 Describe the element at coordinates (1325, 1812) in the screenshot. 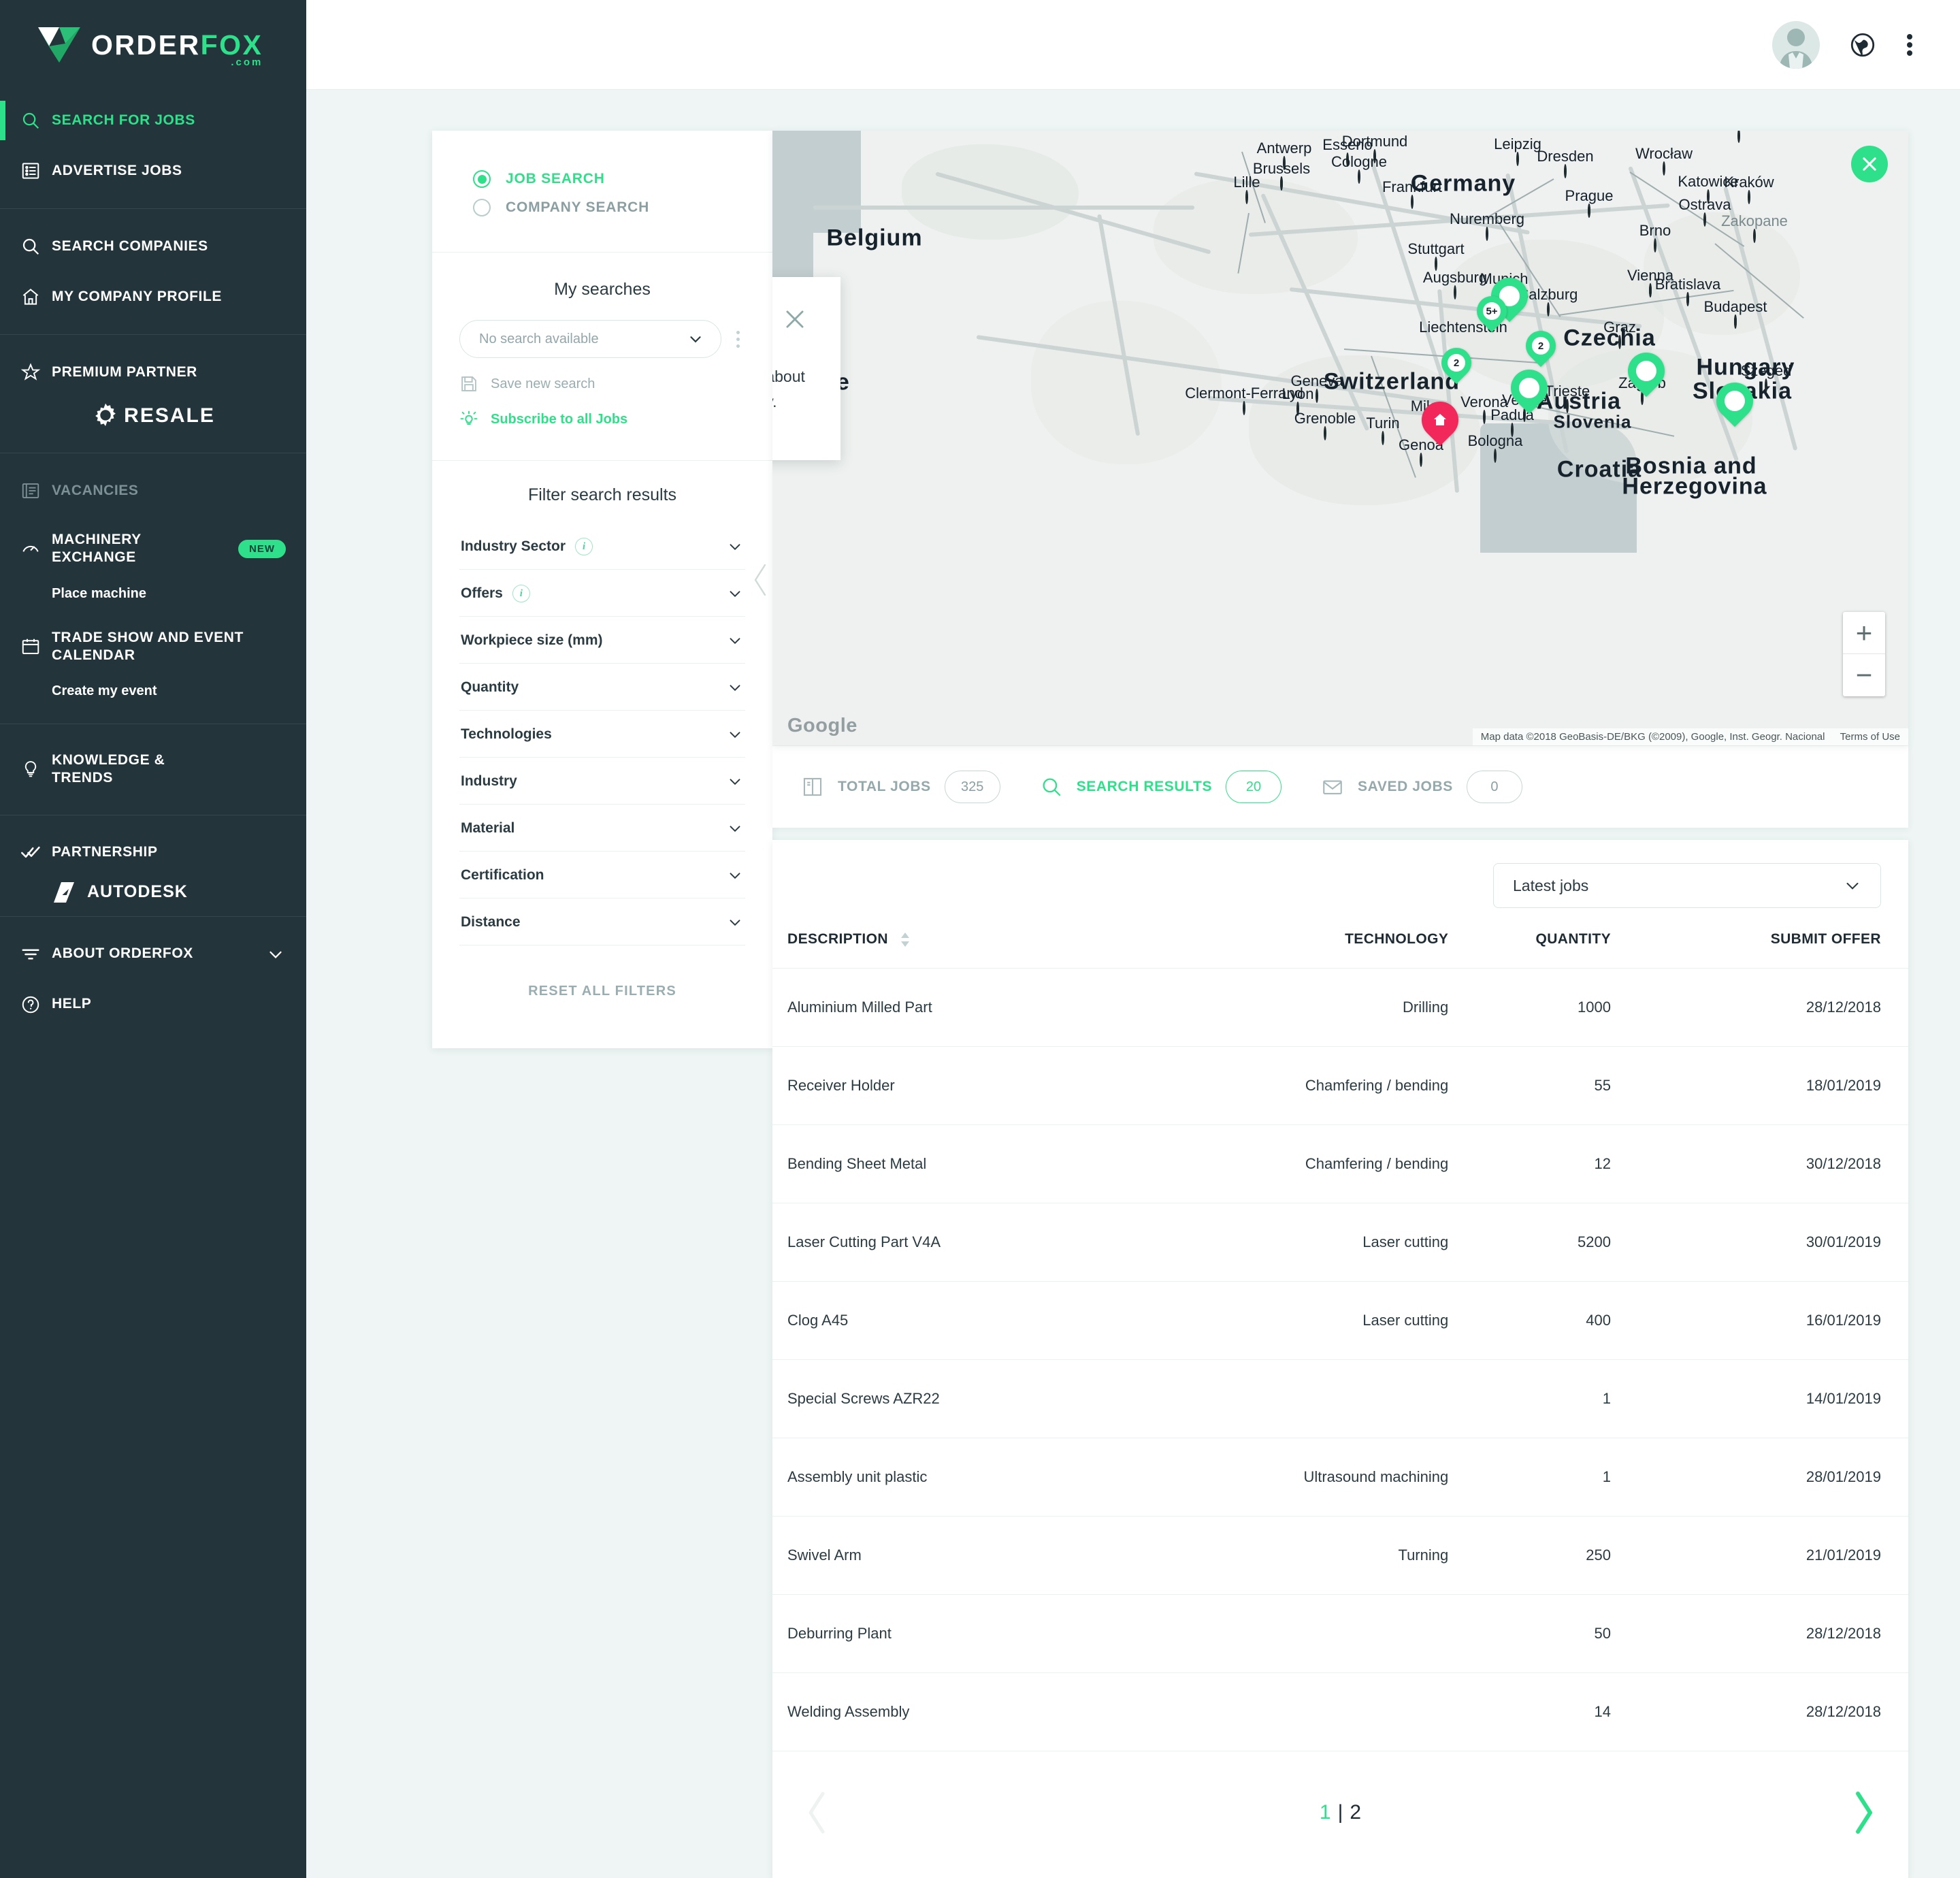

I see `pagination-current: 1` at that location.